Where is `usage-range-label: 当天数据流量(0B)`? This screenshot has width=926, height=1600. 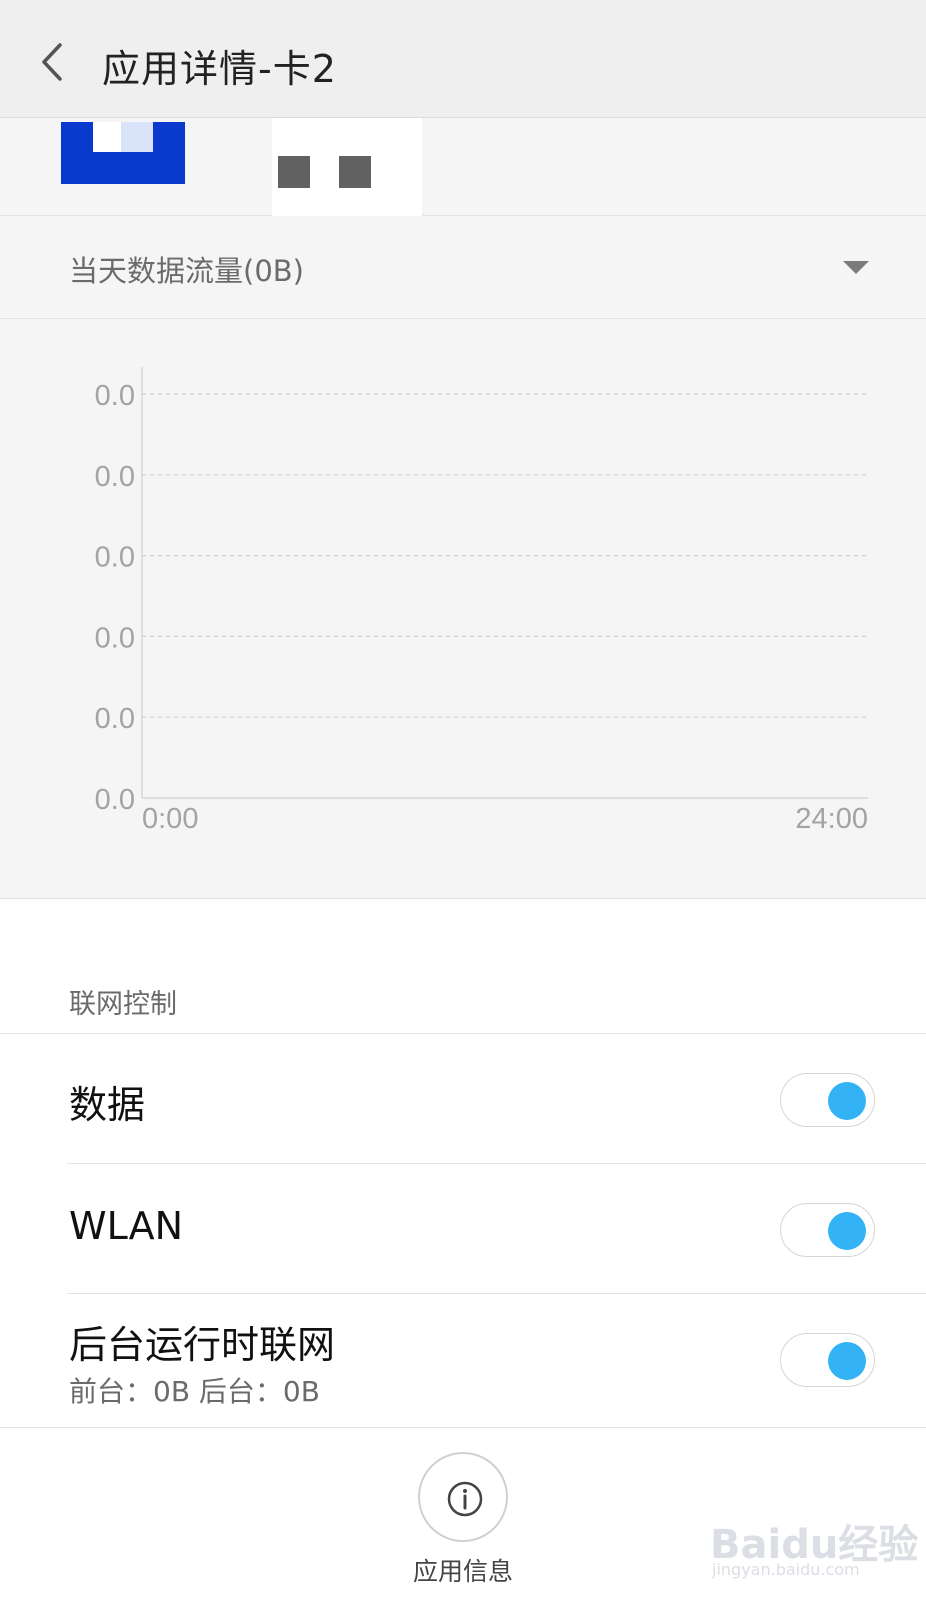 usage-range-label: 当天数据流量(0B) is located at coordinates (186, 271).